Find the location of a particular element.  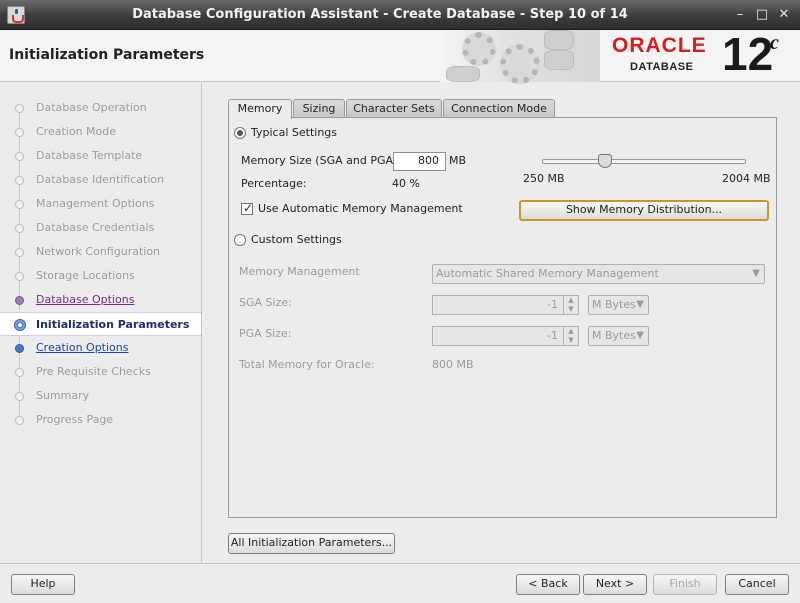

nav-step-label: Progress Page is located at coordinates (75, 419).